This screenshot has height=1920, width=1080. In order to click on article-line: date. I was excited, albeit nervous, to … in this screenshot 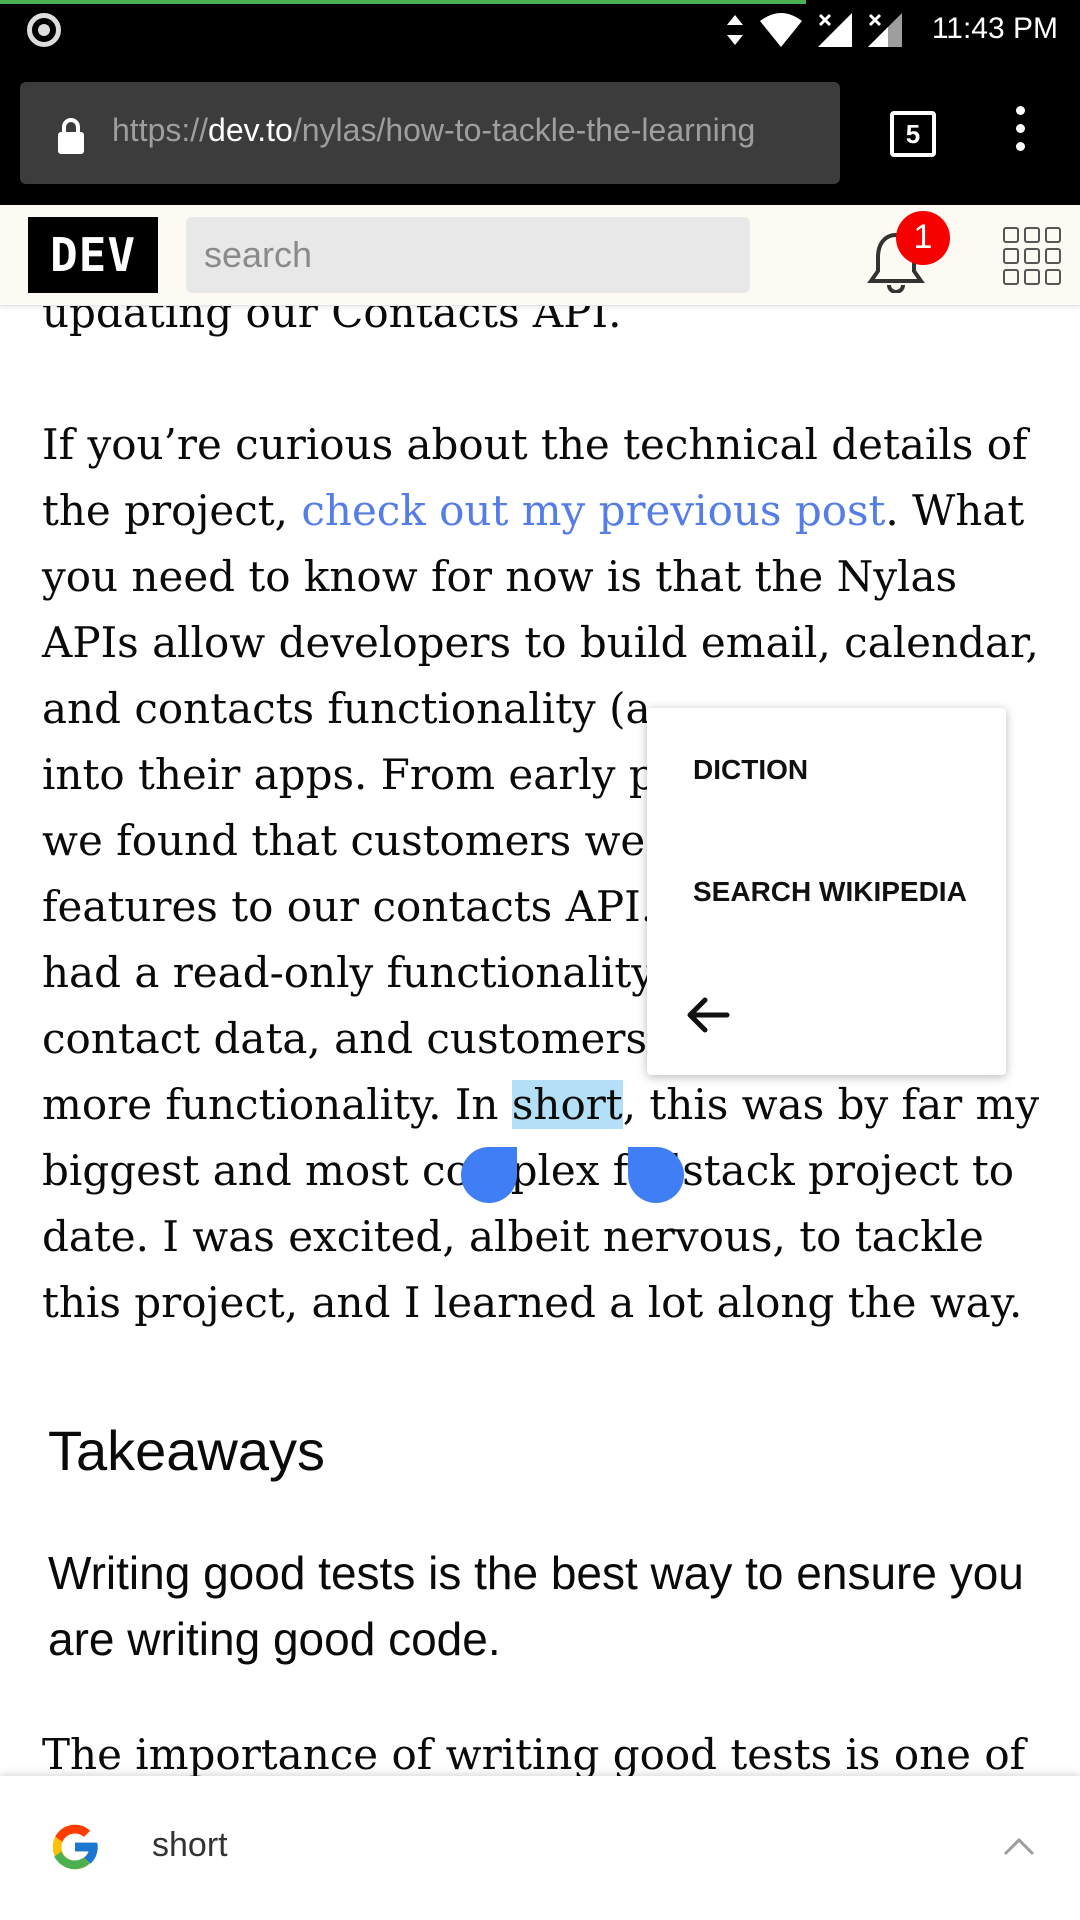, I will do `click(513, 1236)`.